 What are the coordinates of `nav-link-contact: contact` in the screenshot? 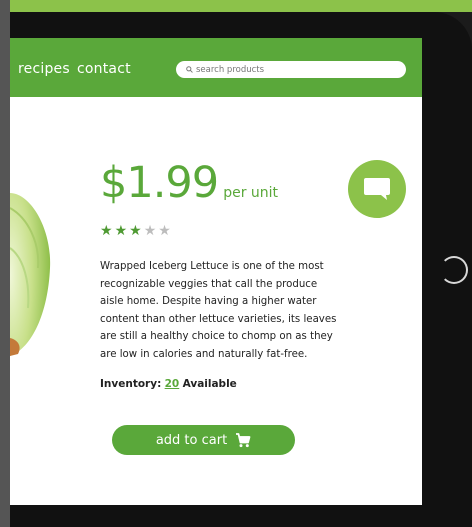 It's located at (104, 69).